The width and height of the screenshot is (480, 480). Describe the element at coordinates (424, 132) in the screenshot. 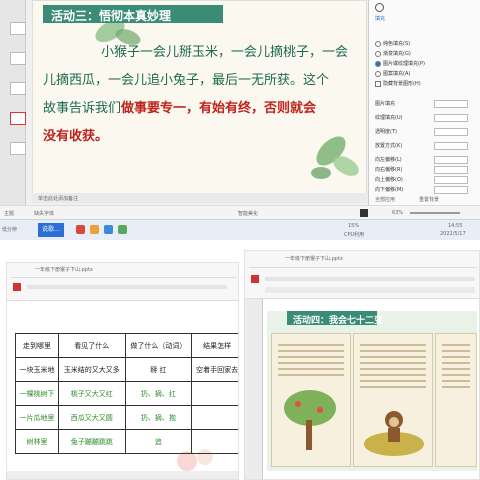

I see `transparency-row: 透明度(T)` at that location.